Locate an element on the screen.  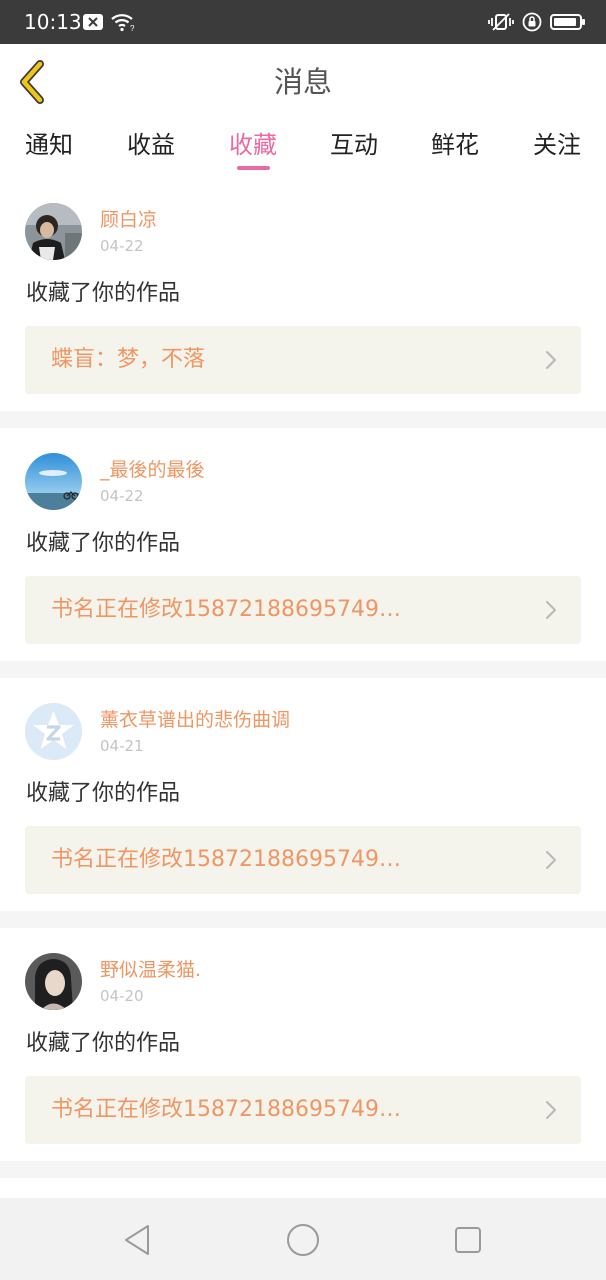
username: 薰衣草谱出的悲伤曲调 is located at coordinates (195, 720).